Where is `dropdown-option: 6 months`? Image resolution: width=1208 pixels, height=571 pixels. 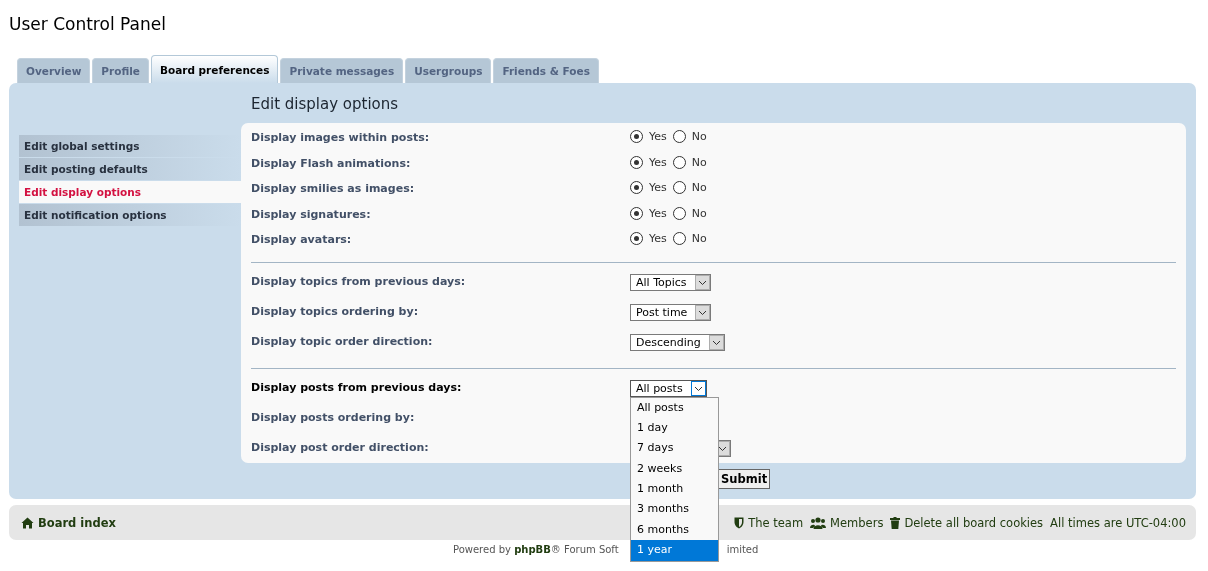 dropdown-option: 6 months is located at coordinates (674, 530).